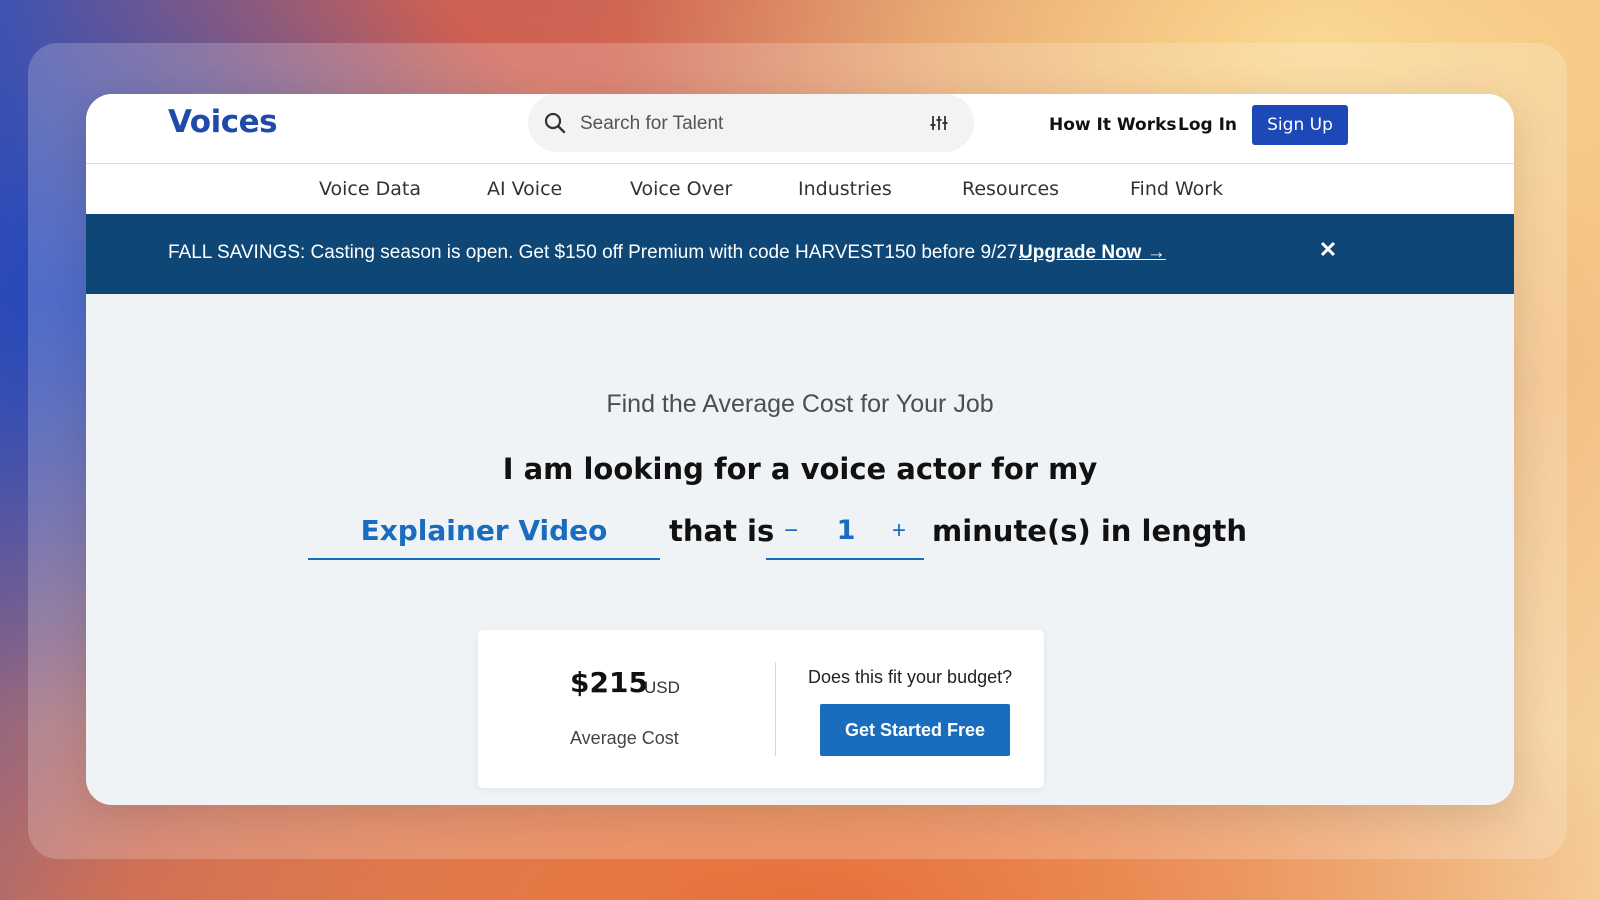 The width and height of the screenshot is (1600, 900). I want to click on minutes-value: 1, so click(846, 531).